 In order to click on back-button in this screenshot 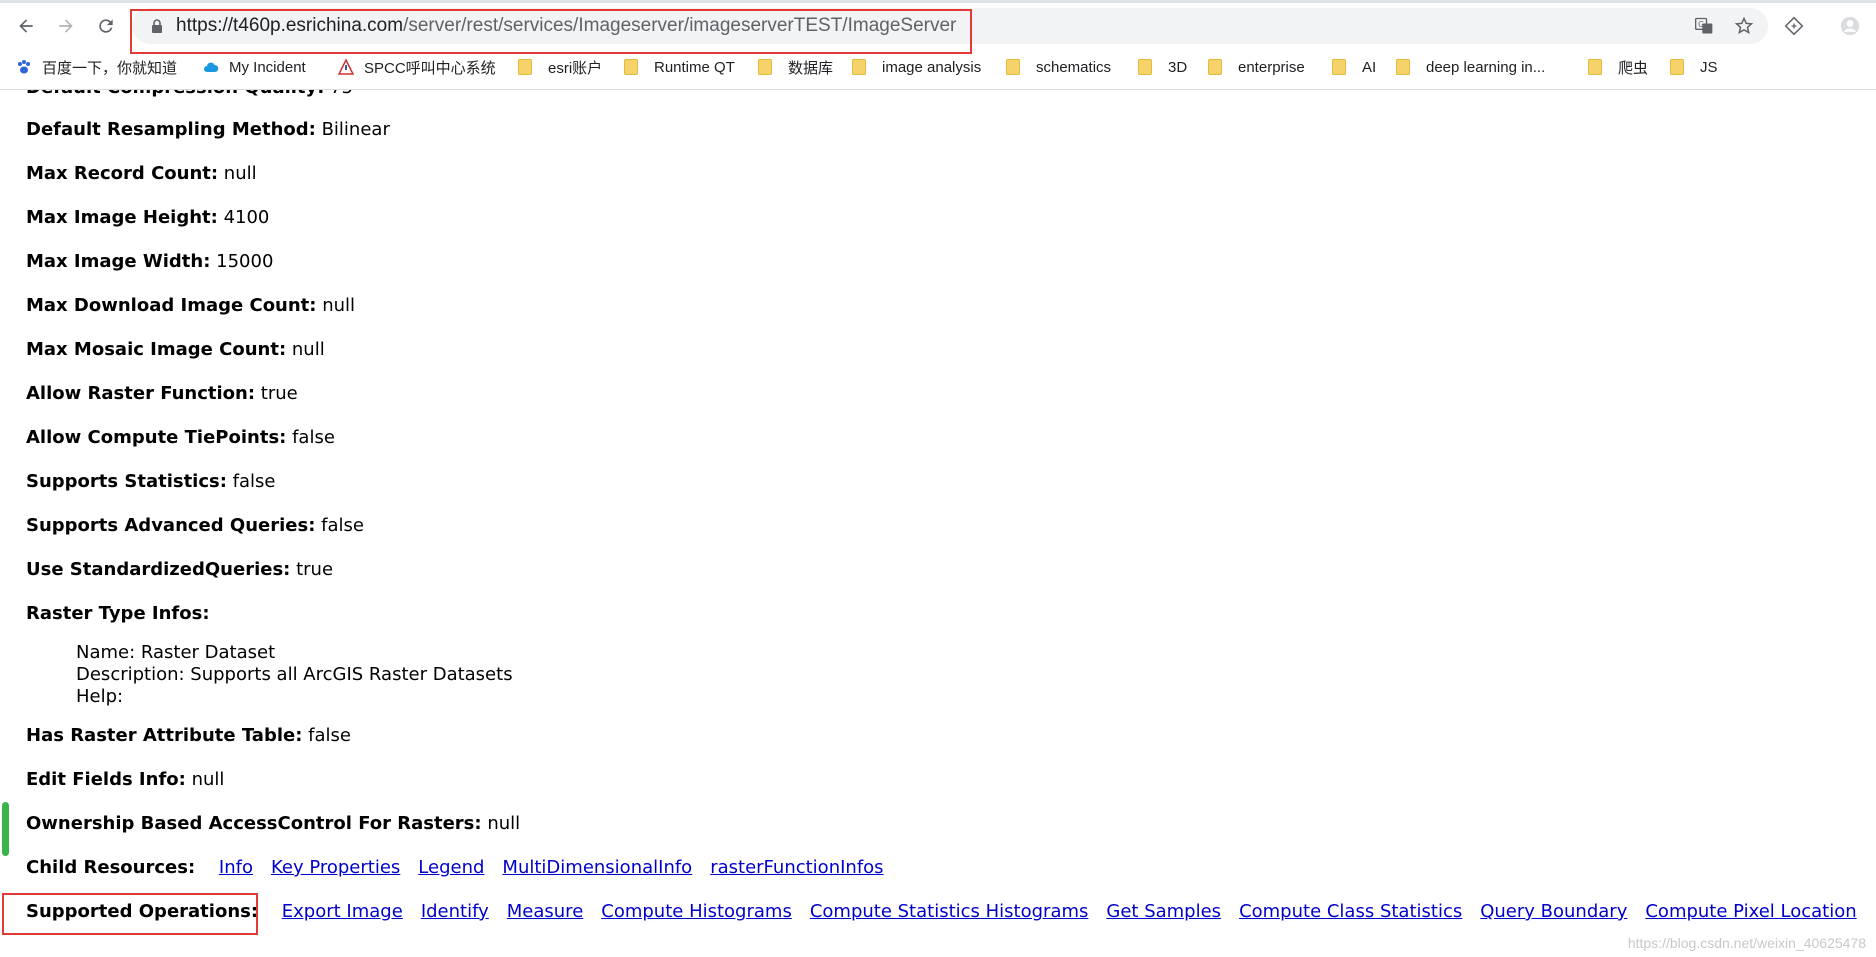, I will do `click(26, 26)`.